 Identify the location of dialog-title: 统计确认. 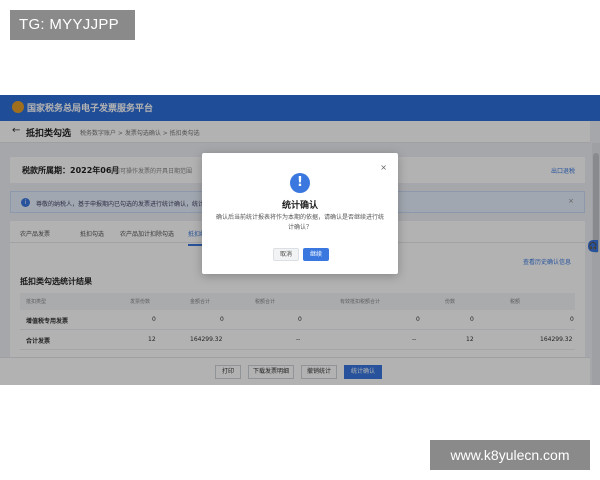
(299, 206).